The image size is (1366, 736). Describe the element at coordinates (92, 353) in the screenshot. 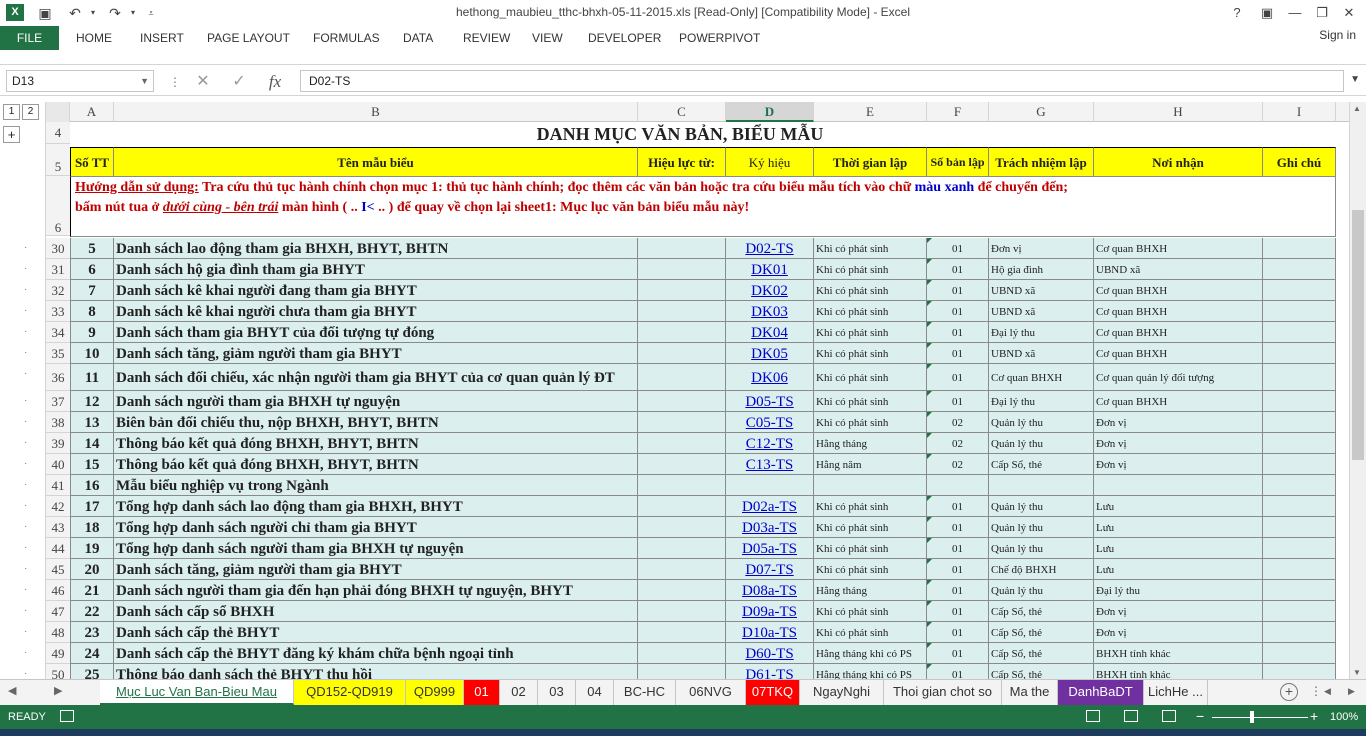

I see `cell-stt: 10` at that location.